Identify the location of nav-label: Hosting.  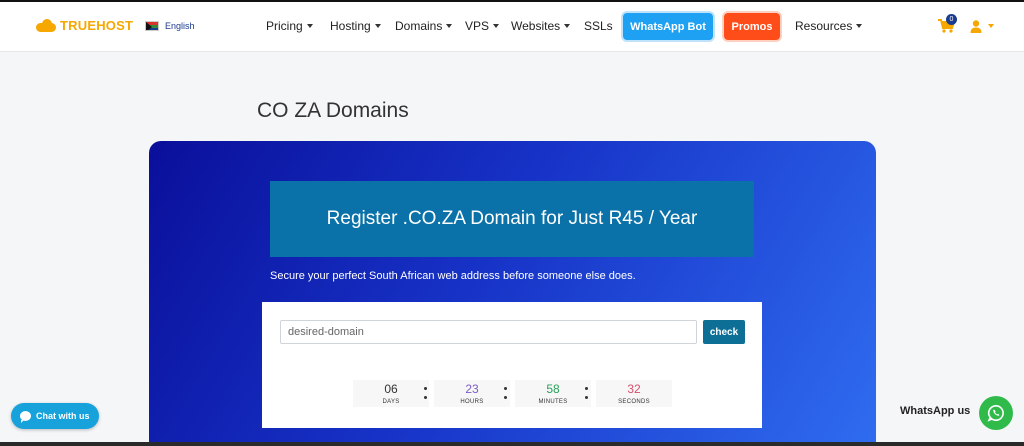
(350, 26).